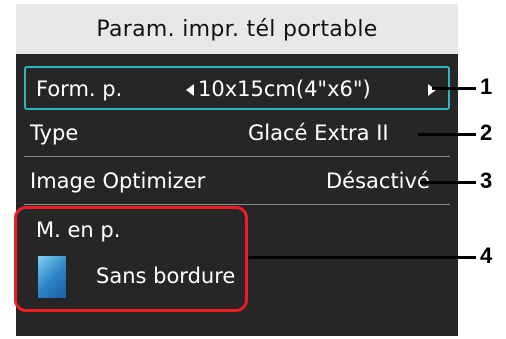  Describe the element at coordinates (237, 182) in the screenshot. I see `setting-image-optimizer: Image Optimizer Désactivé` at that location.